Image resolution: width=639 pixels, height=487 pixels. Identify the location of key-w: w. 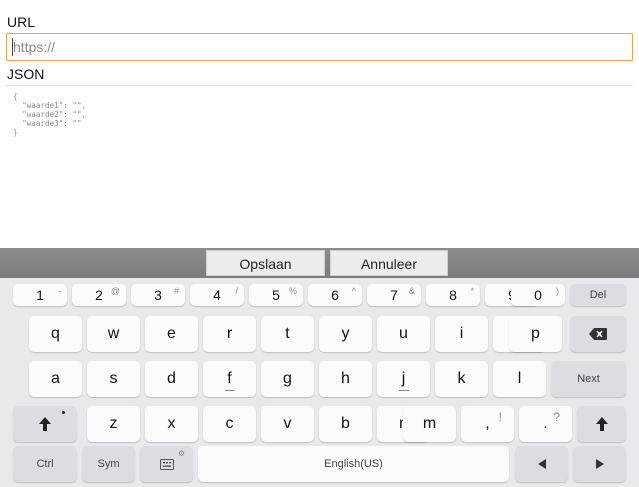
(113, 334).